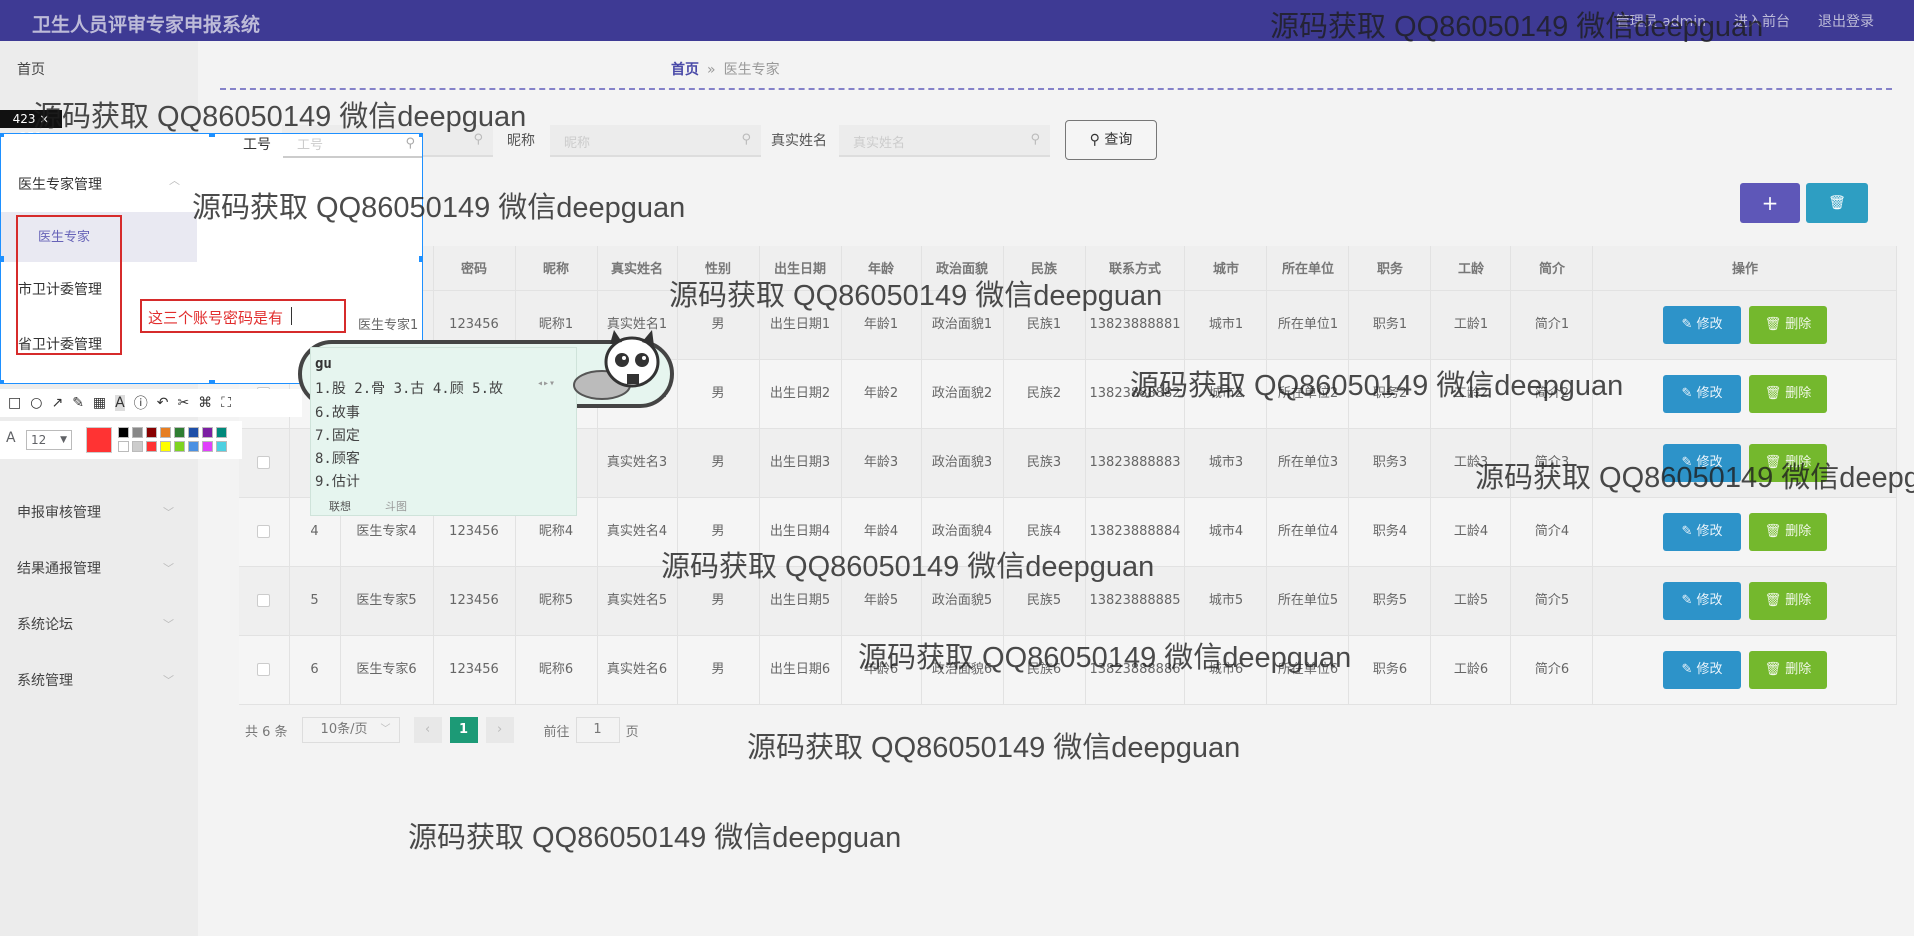 This screenshot has height=936, width=1914. What do you see at coordinates (95, 680) in the screenshot?
I see `sidebar-item-system: 系统管理 ﹀` at bounding box center [95, 680].